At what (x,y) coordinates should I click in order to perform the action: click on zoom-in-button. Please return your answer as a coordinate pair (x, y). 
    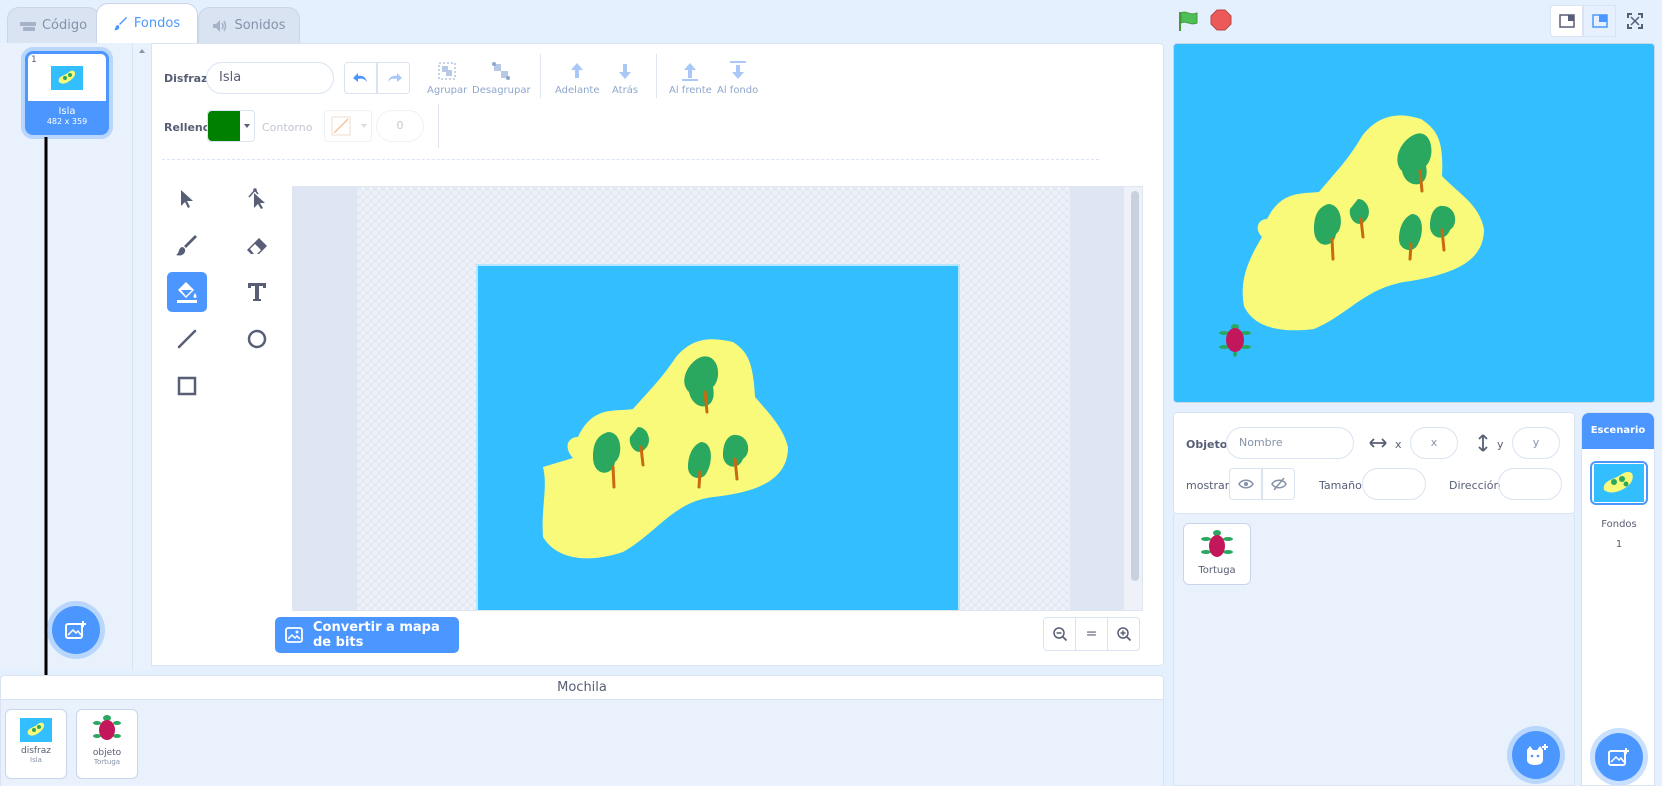
    Looking at the image, I should click on (1123, 634).